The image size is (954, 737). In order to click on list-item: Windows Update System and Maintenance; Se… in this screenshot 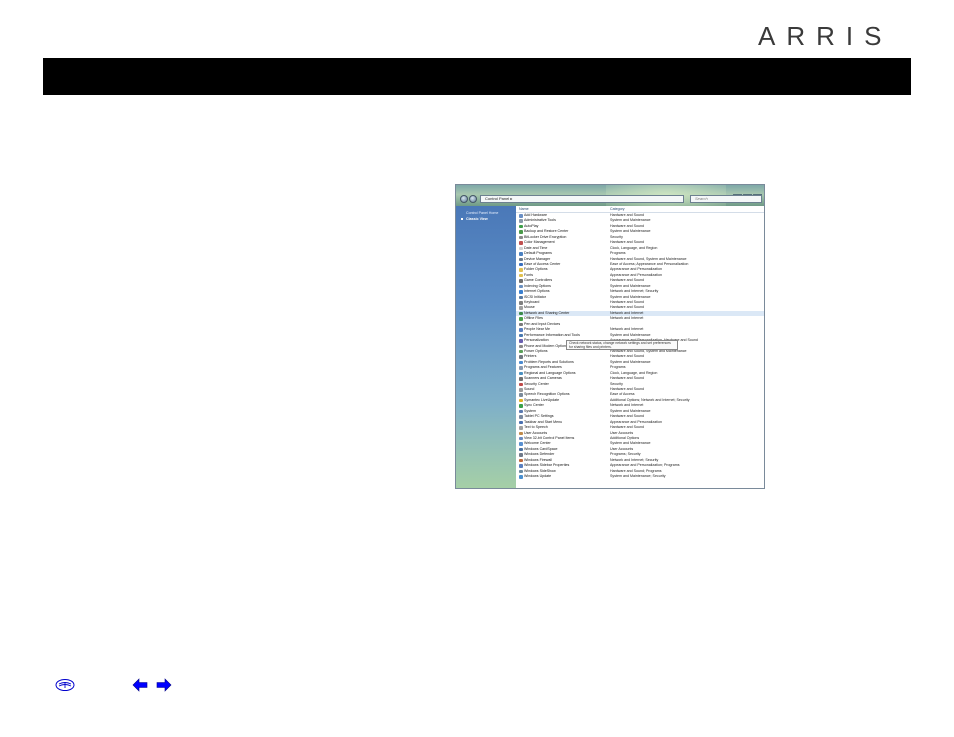, I will do `click(640, 476)`.